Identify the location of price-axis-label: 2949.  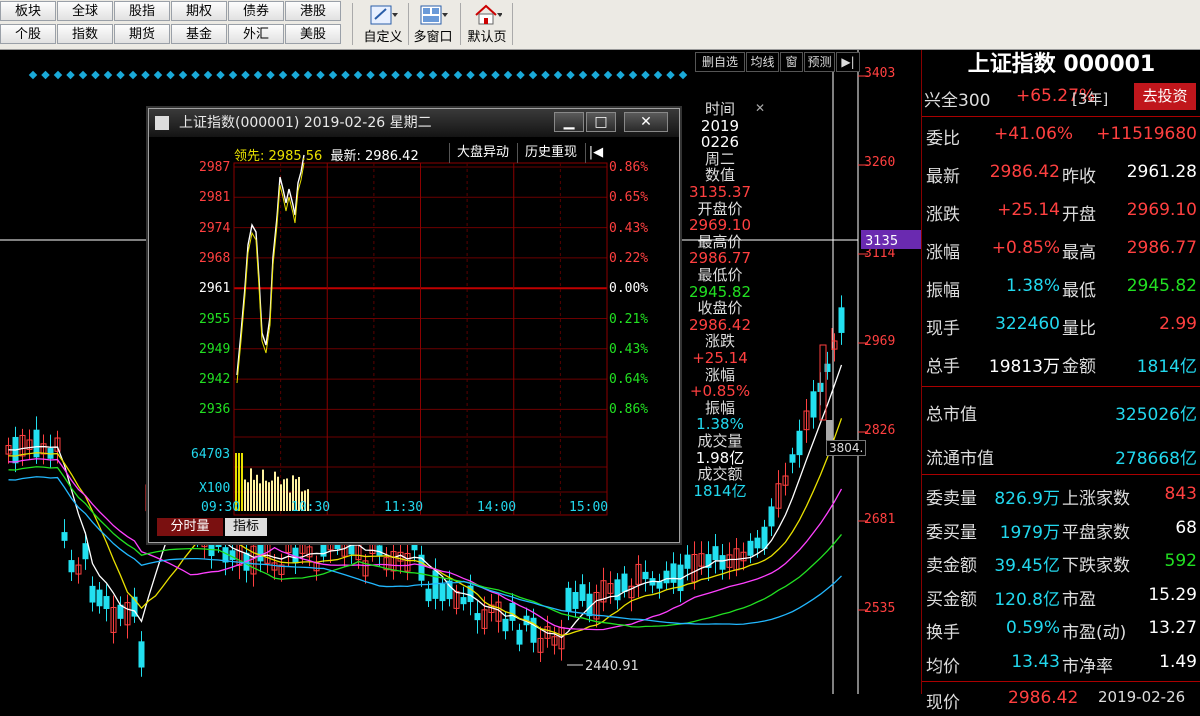
(215, 349).